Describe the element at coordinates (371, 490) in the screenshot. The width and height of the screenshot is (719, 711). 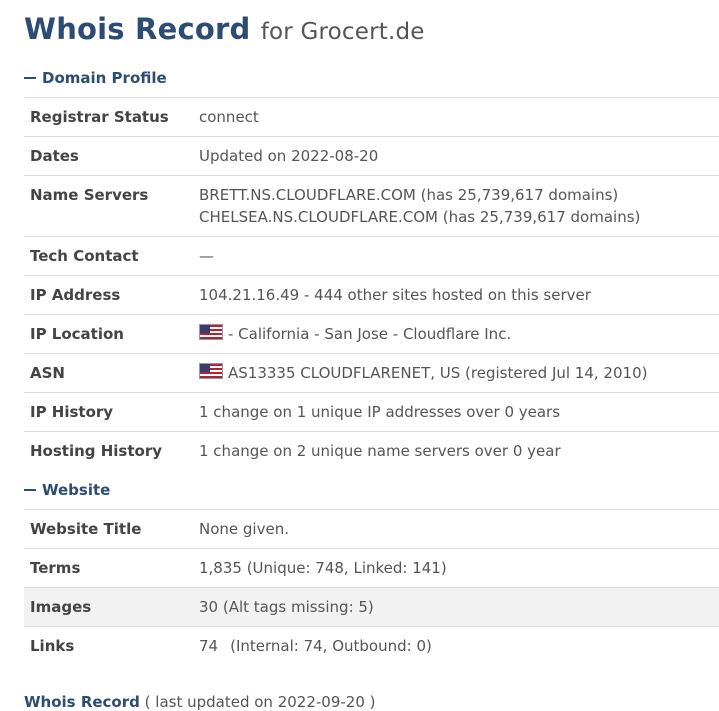
I see `website-section-header: Website` at that location.